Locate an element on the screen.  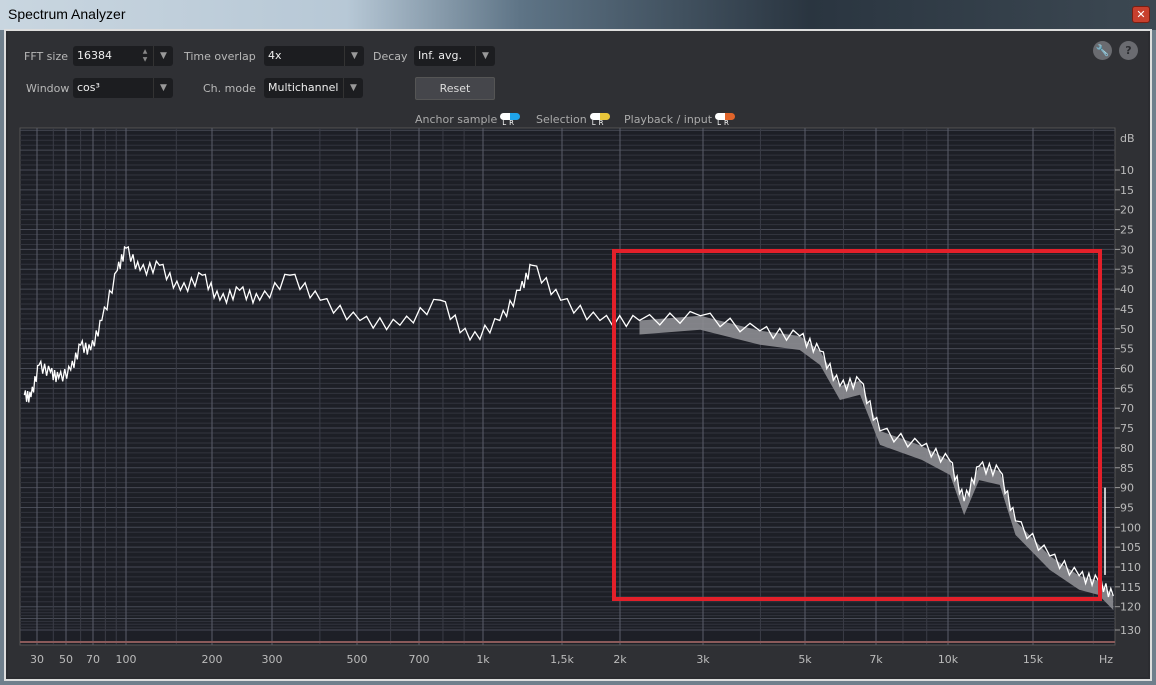
y-tick-label: 120 is located at coordinates (1130, 607).